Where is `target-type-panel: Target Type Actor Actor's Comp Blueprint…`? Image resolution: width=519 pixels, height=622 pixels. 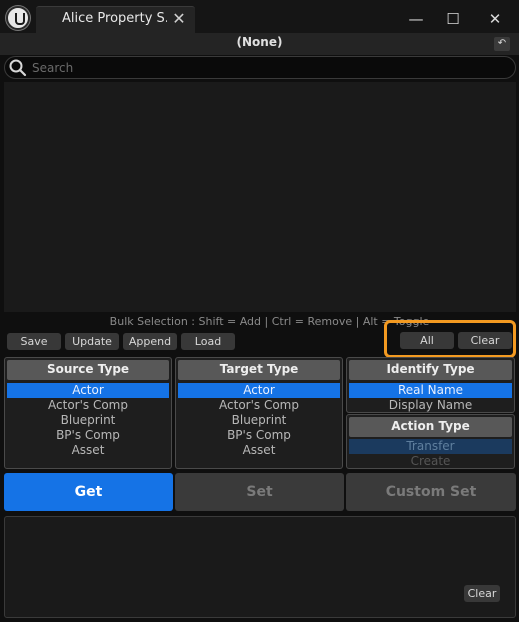
target-type-panel: Target Type Actor Actor's Comp Blueprint… is located at coordinates (259, 413).